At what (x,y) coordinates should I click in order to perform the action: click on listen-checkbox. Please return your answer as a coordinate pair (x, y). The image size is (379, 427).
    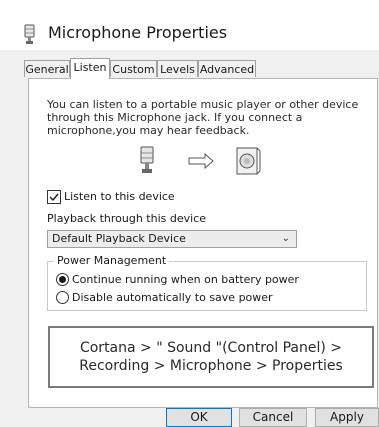
    Looking at the image, I should click on (54, 197).